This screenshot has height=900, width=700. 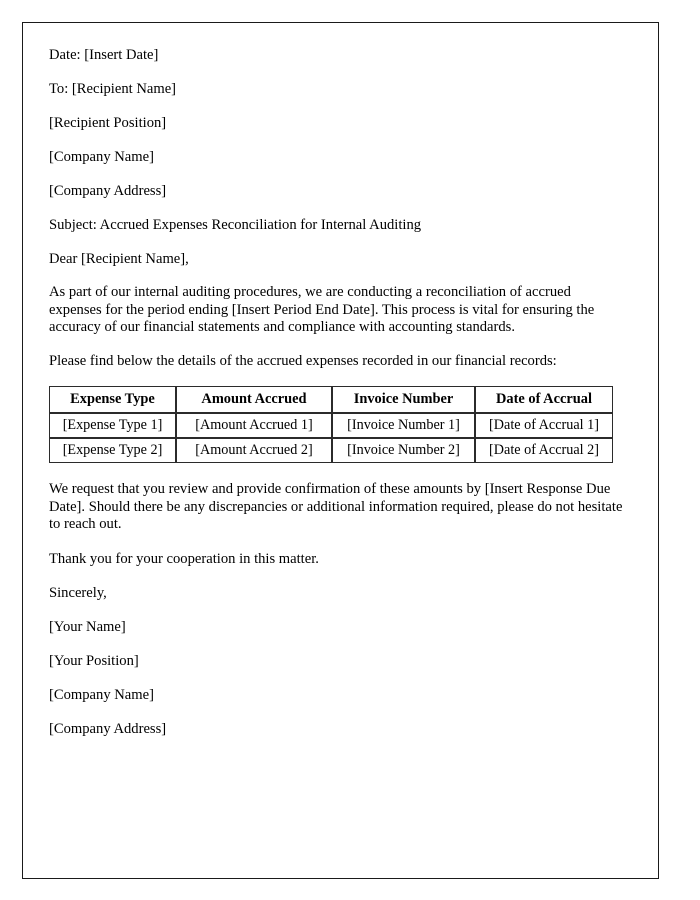 I want to click on recipient-company-address-line: [Company Address], so click(x=108, y=191).